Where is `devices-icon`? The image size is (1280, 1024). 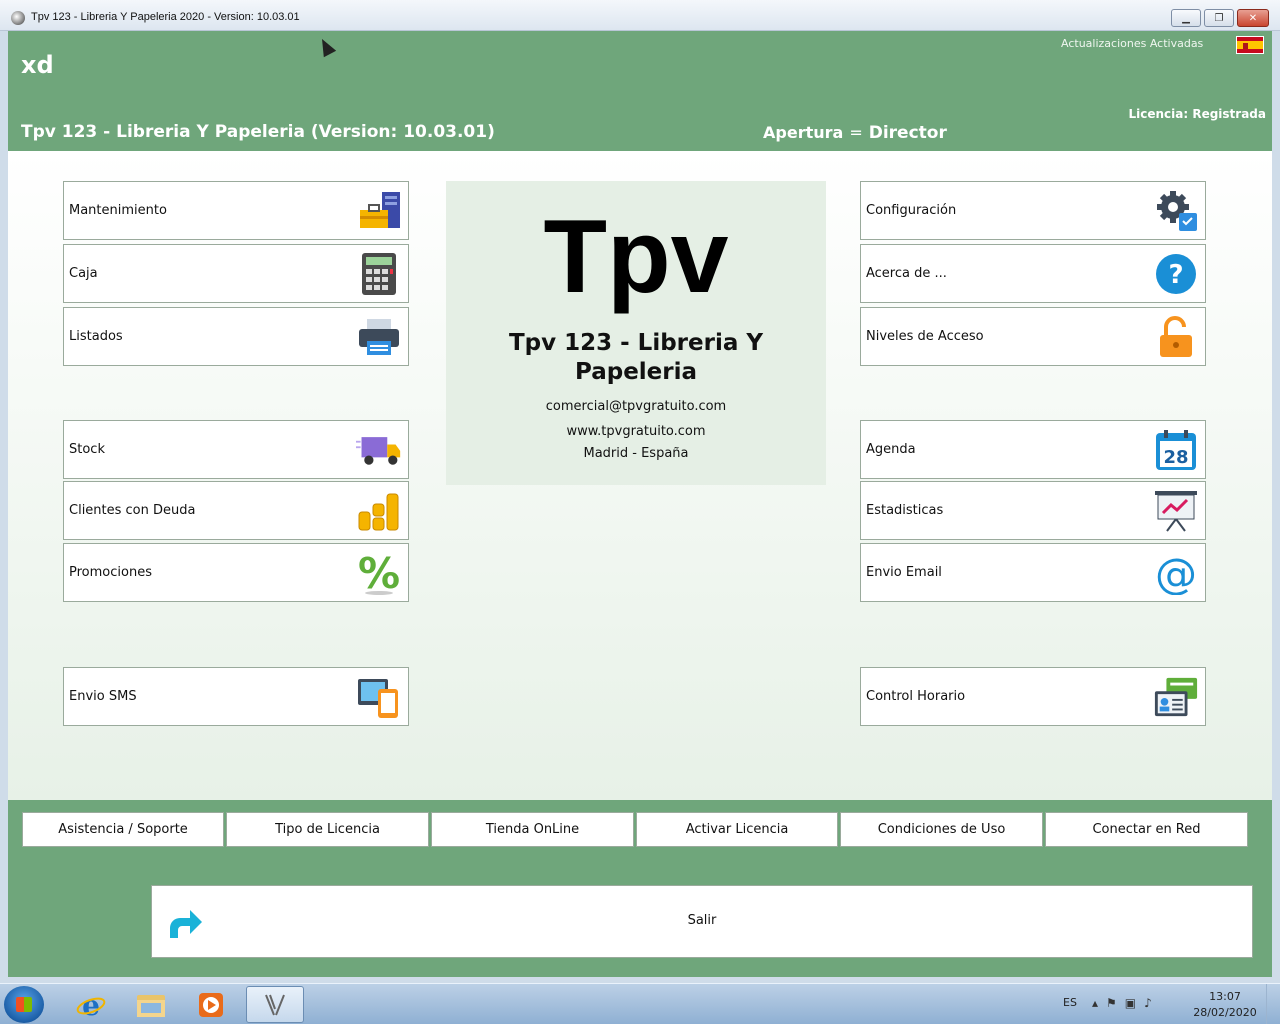
devices-icon is located at coordinates (379, 697).